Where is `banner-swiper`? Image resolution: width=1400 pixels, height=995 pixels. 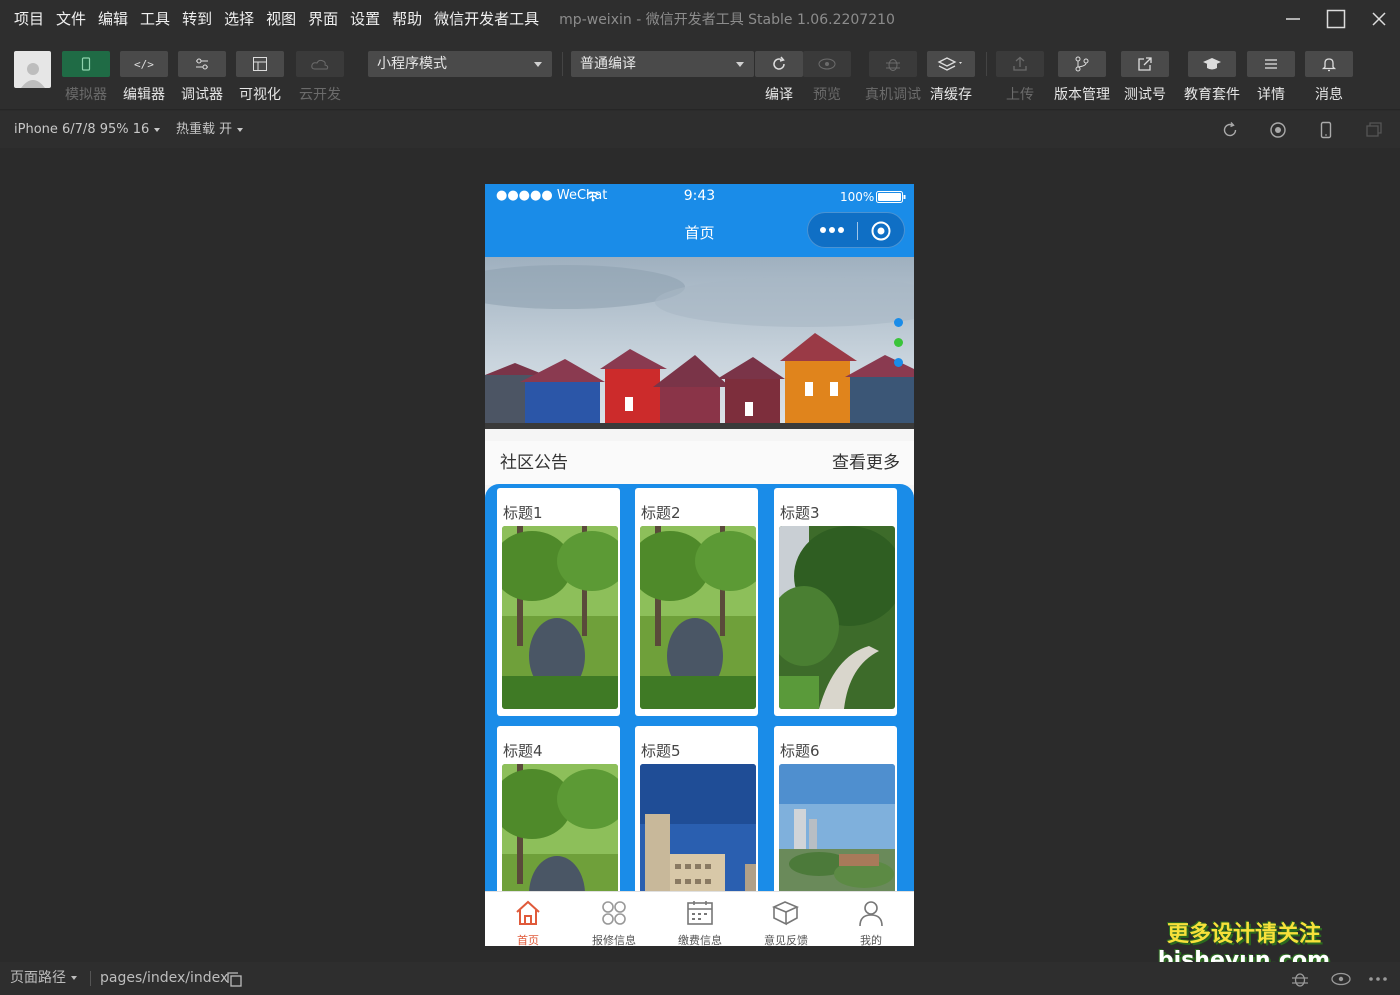
banner-swiper is located at coordinates (699, 343).